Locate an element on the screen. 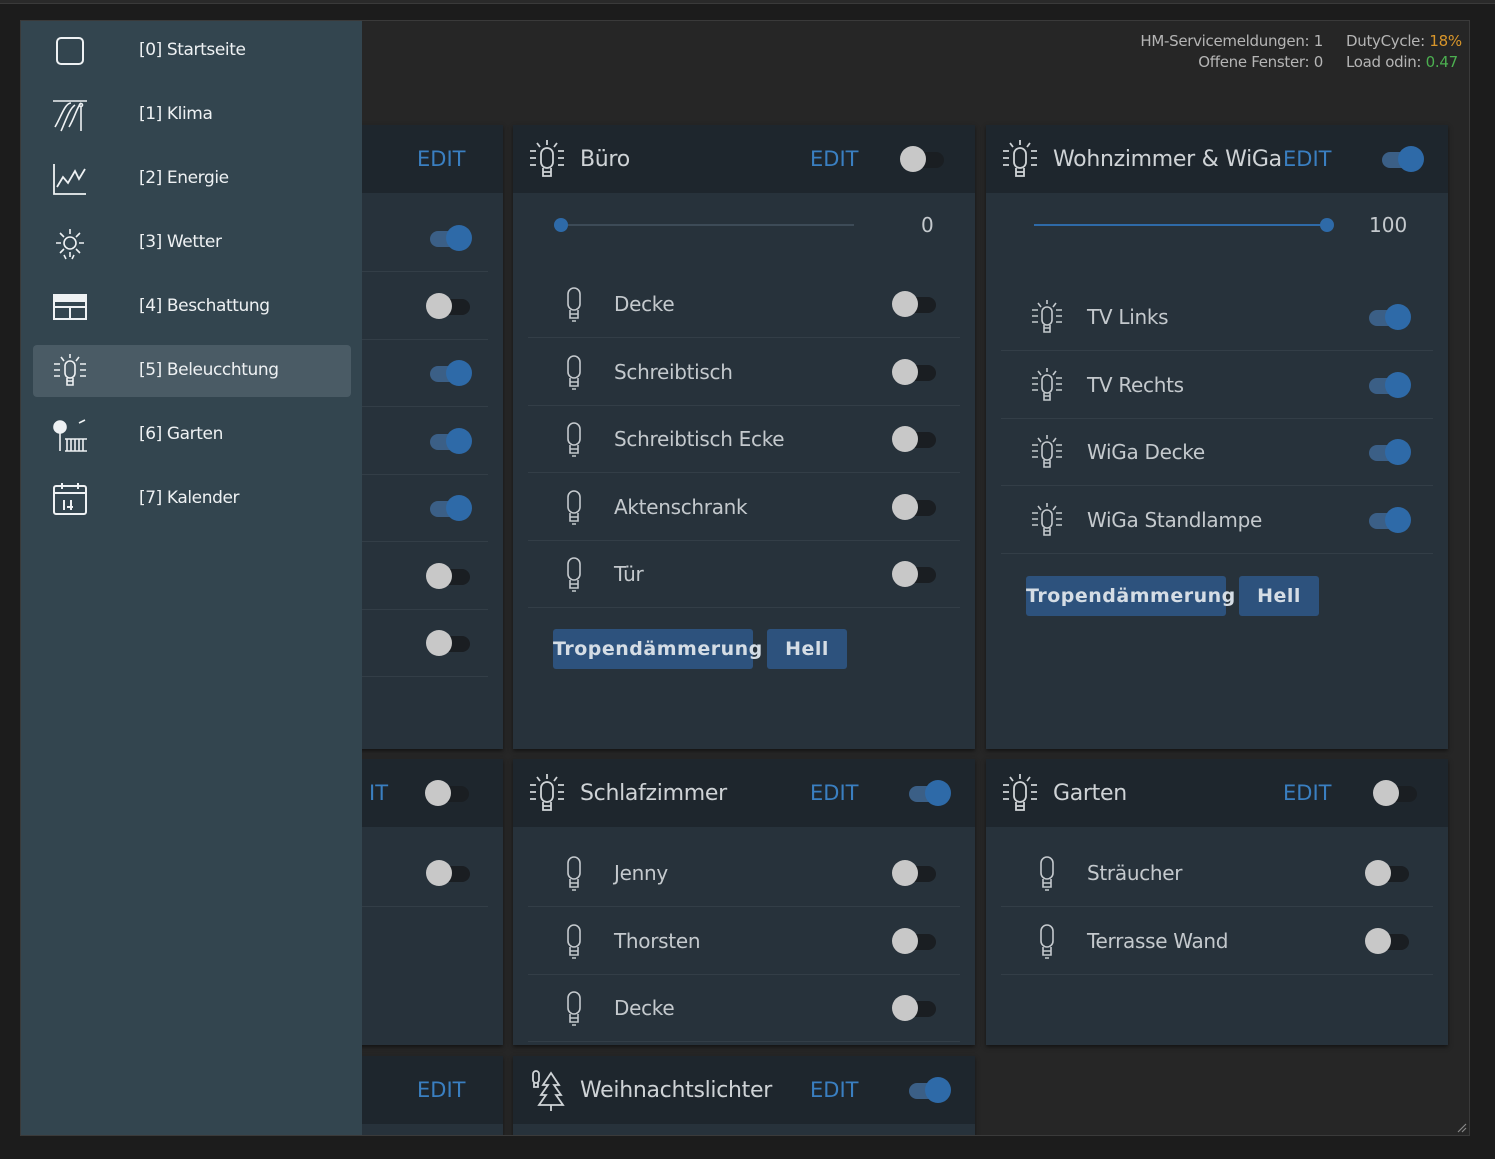 This screenshot has height=1159, width=1495. card-title: Büro is located at coordinates (605, 159).